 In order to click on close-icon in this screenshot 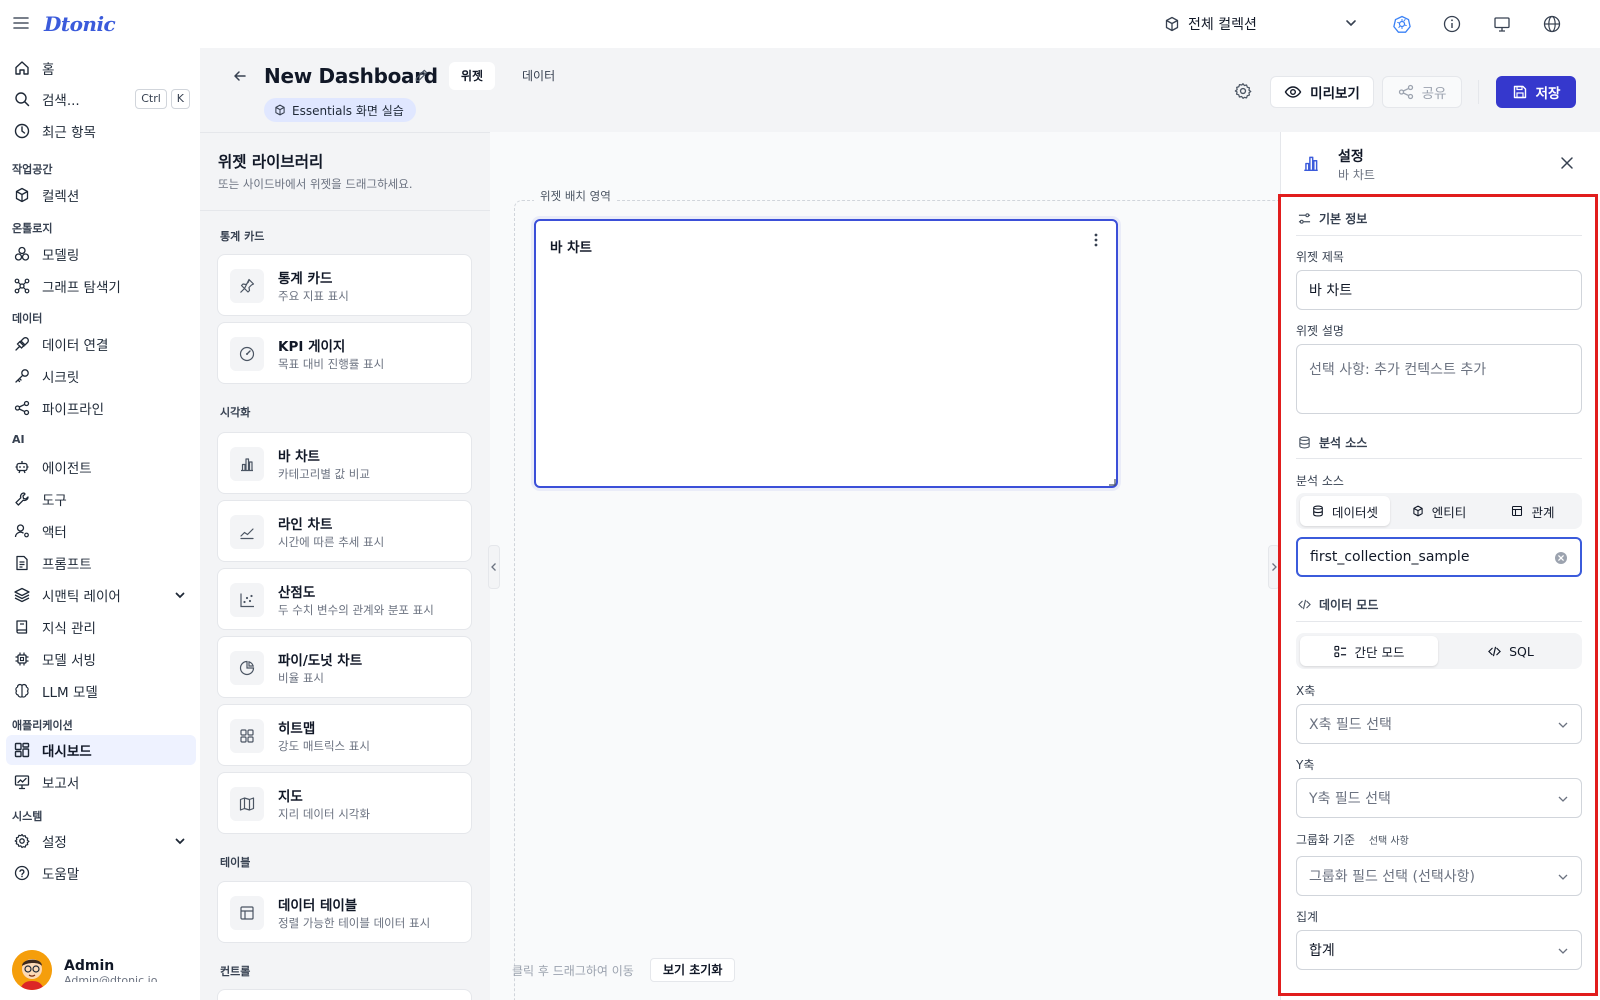, I will do `click(1567, 163)`.